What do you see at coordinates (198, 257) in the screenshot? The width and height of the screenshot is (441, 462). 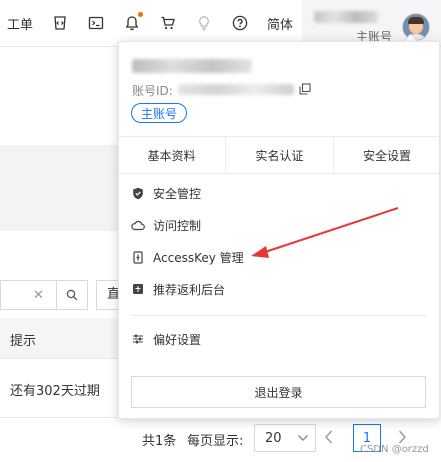 I see `menu-item-label: AccessKey 管理` at bounding box center [198, 257].